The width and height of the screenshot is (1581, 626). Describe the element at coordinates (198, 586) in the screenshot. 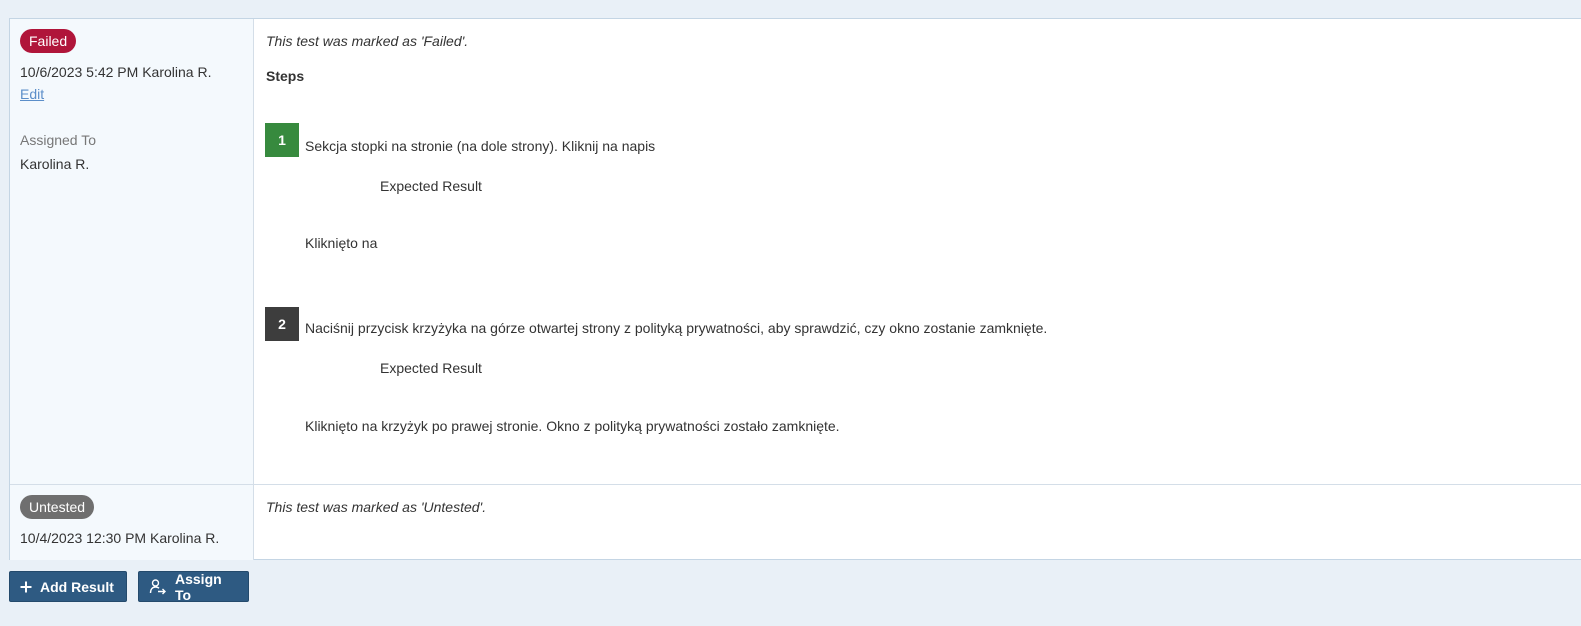

I see `assign-to-label: Assign To` at that location.